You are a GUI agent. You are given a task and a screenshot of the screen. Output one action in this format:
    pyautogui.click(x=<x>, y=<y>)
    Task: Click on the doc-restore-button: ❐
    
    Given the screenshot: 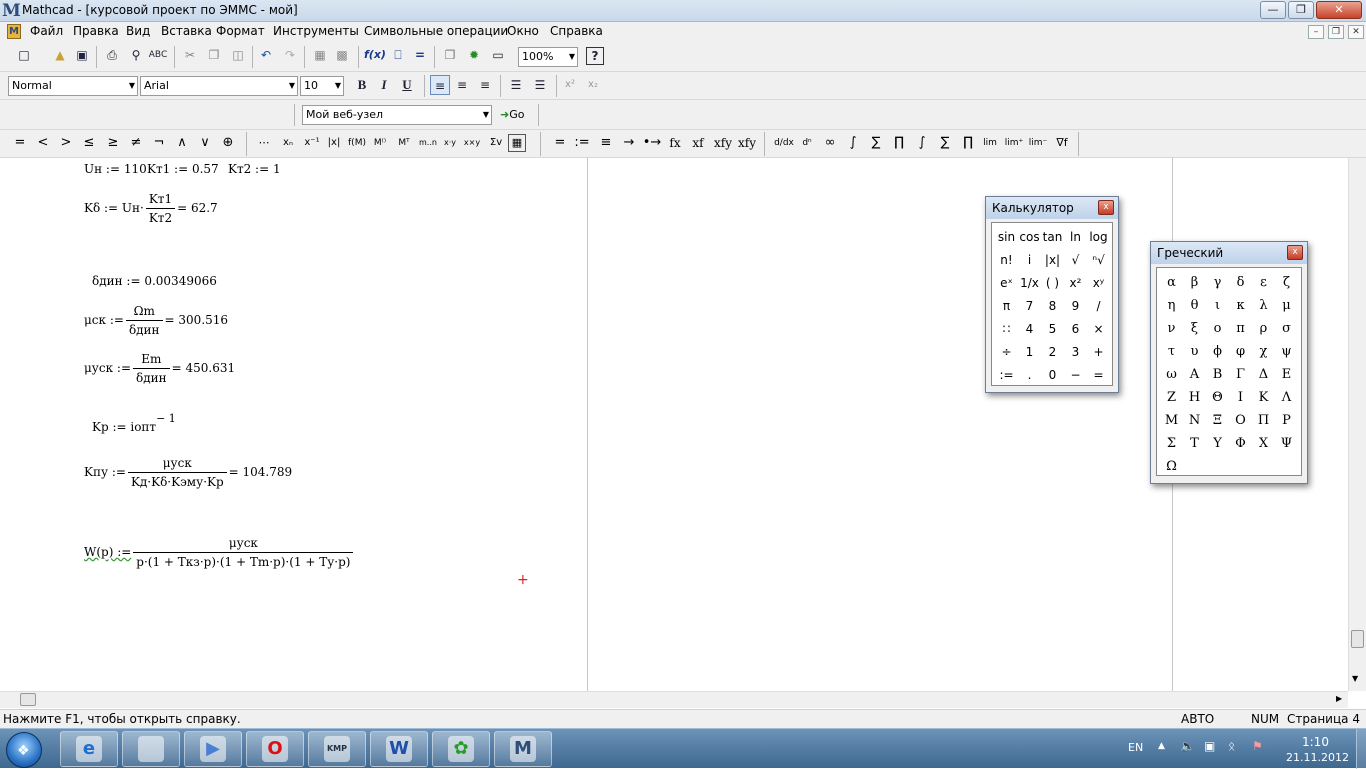 What is the action you would take?
    pyautogui.click(x=1336, y=32)
    